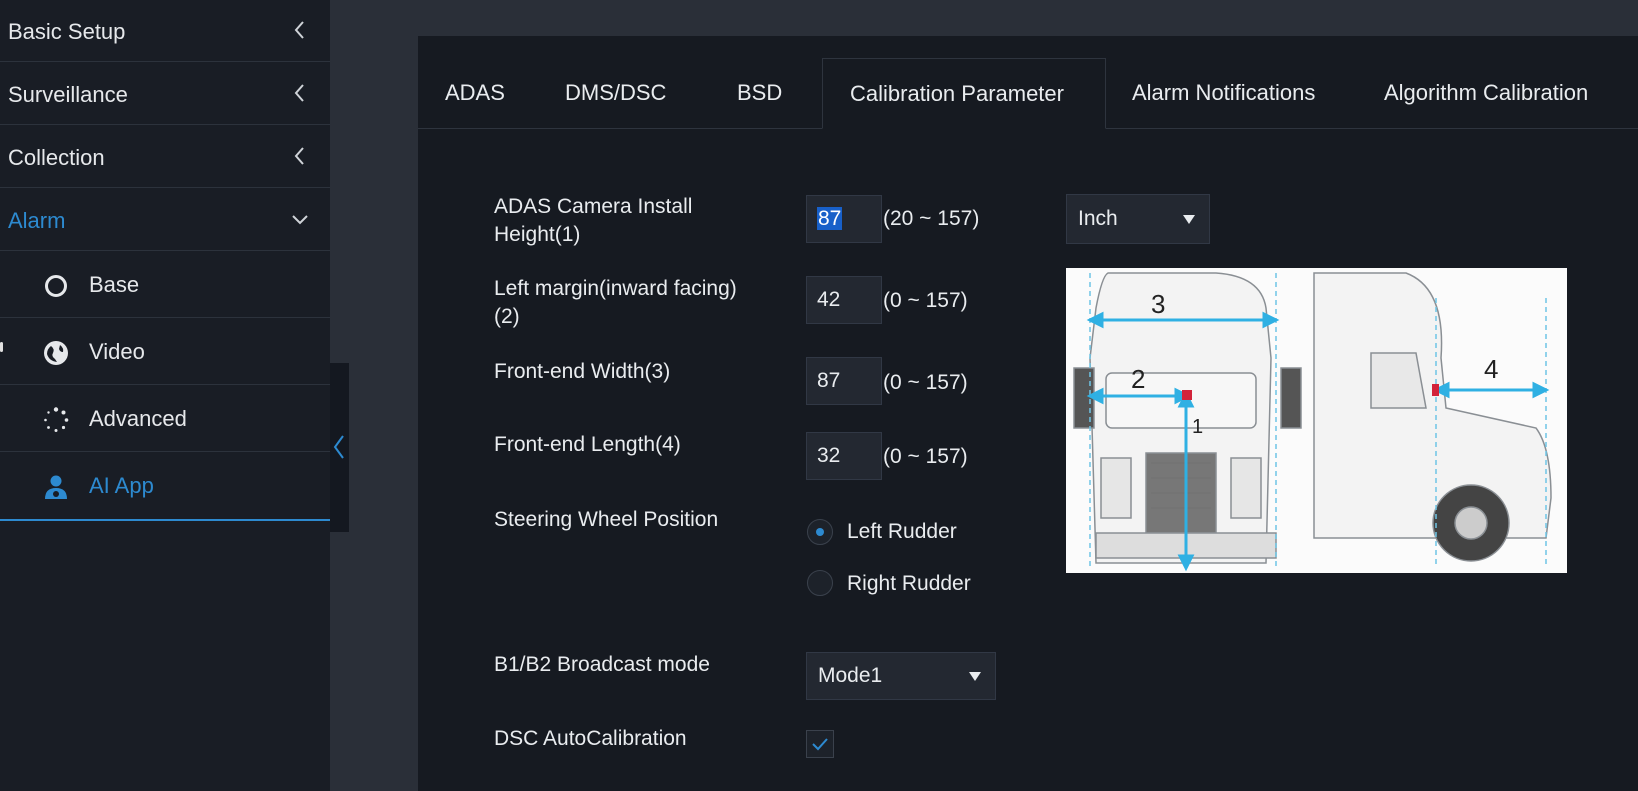  I want to click on label-line: (2), so click(507, 316).